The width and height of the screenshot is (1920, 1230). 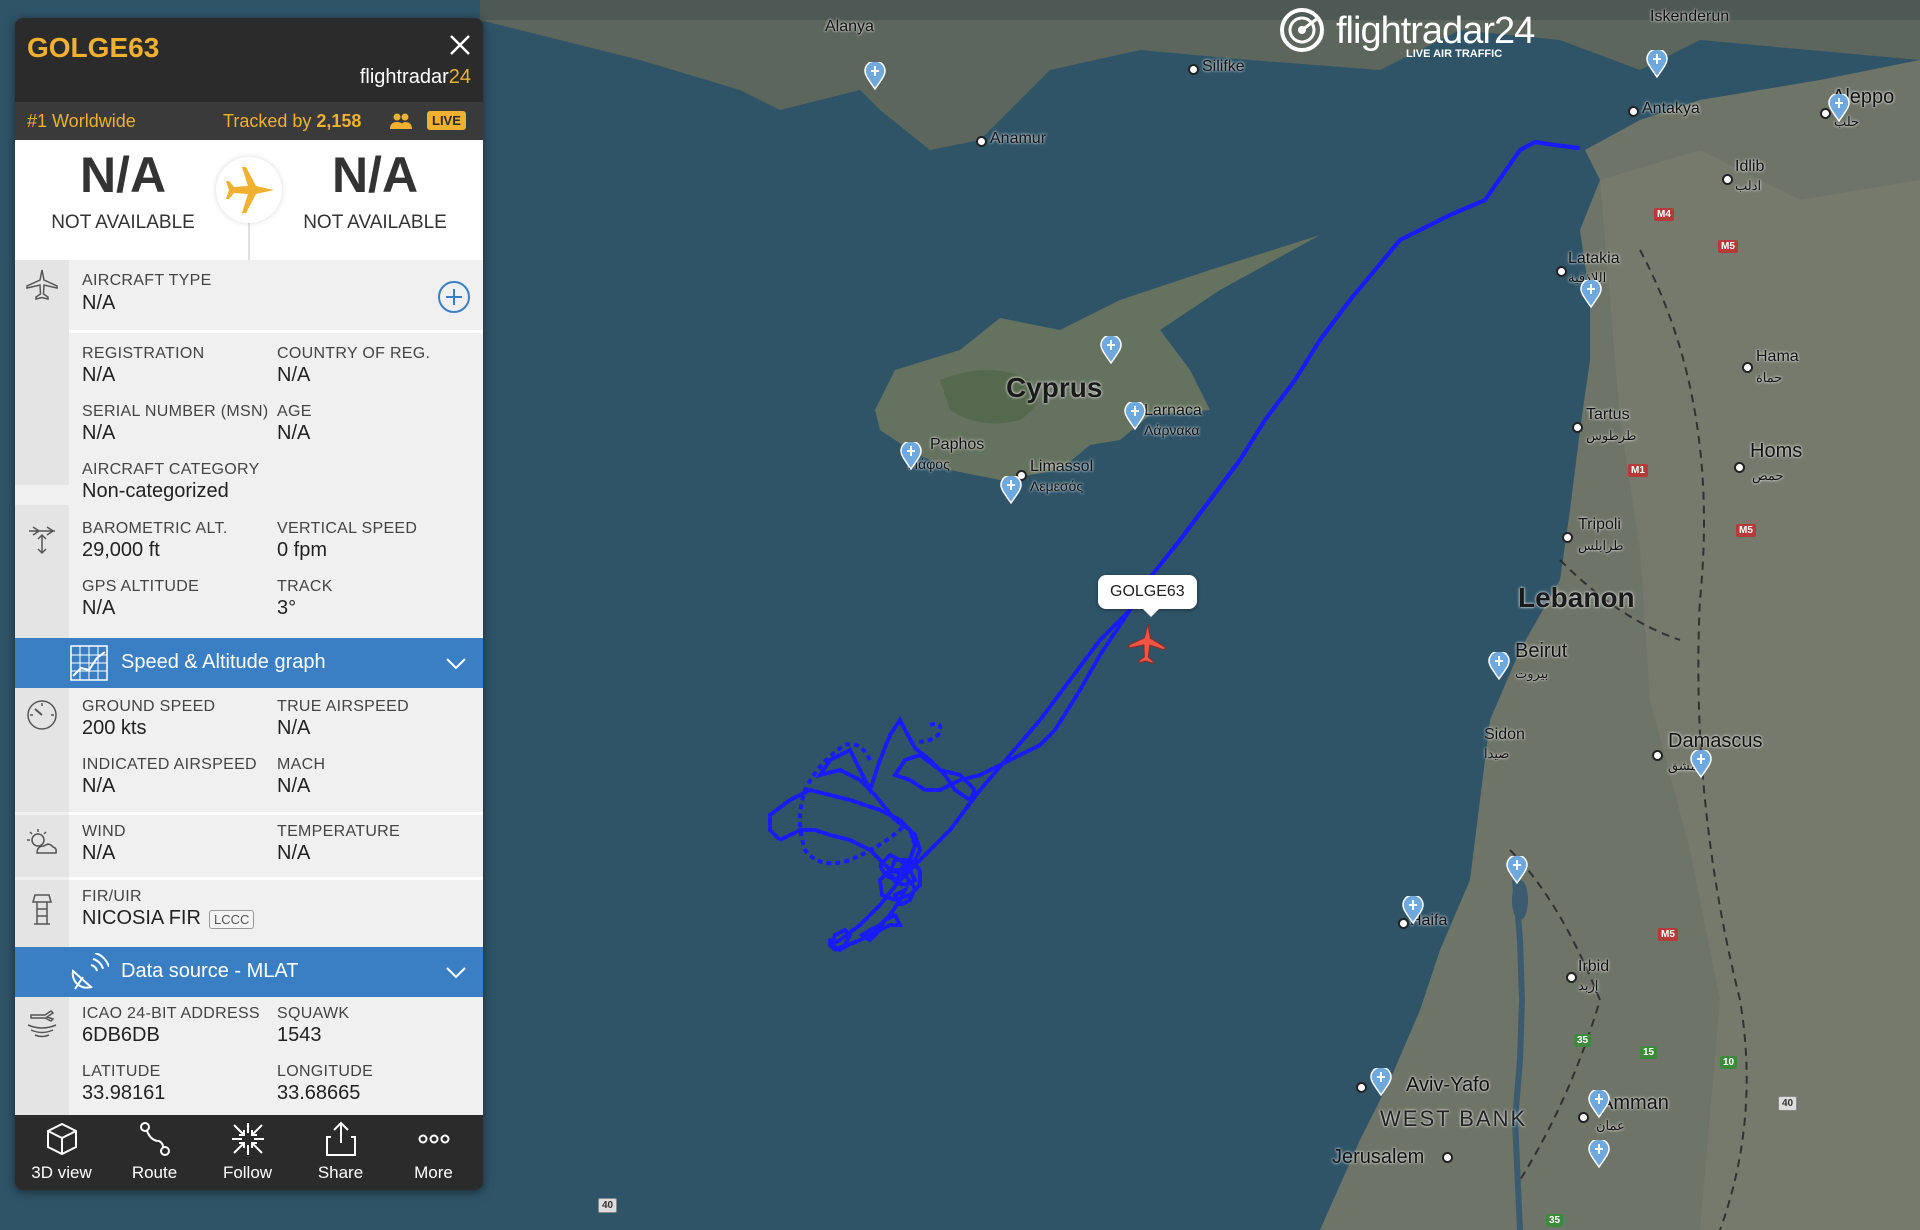 What do you see at coordinates (341, 1138) in the screenshot?
I see `share-icon` at bounding box center [341, 1138].